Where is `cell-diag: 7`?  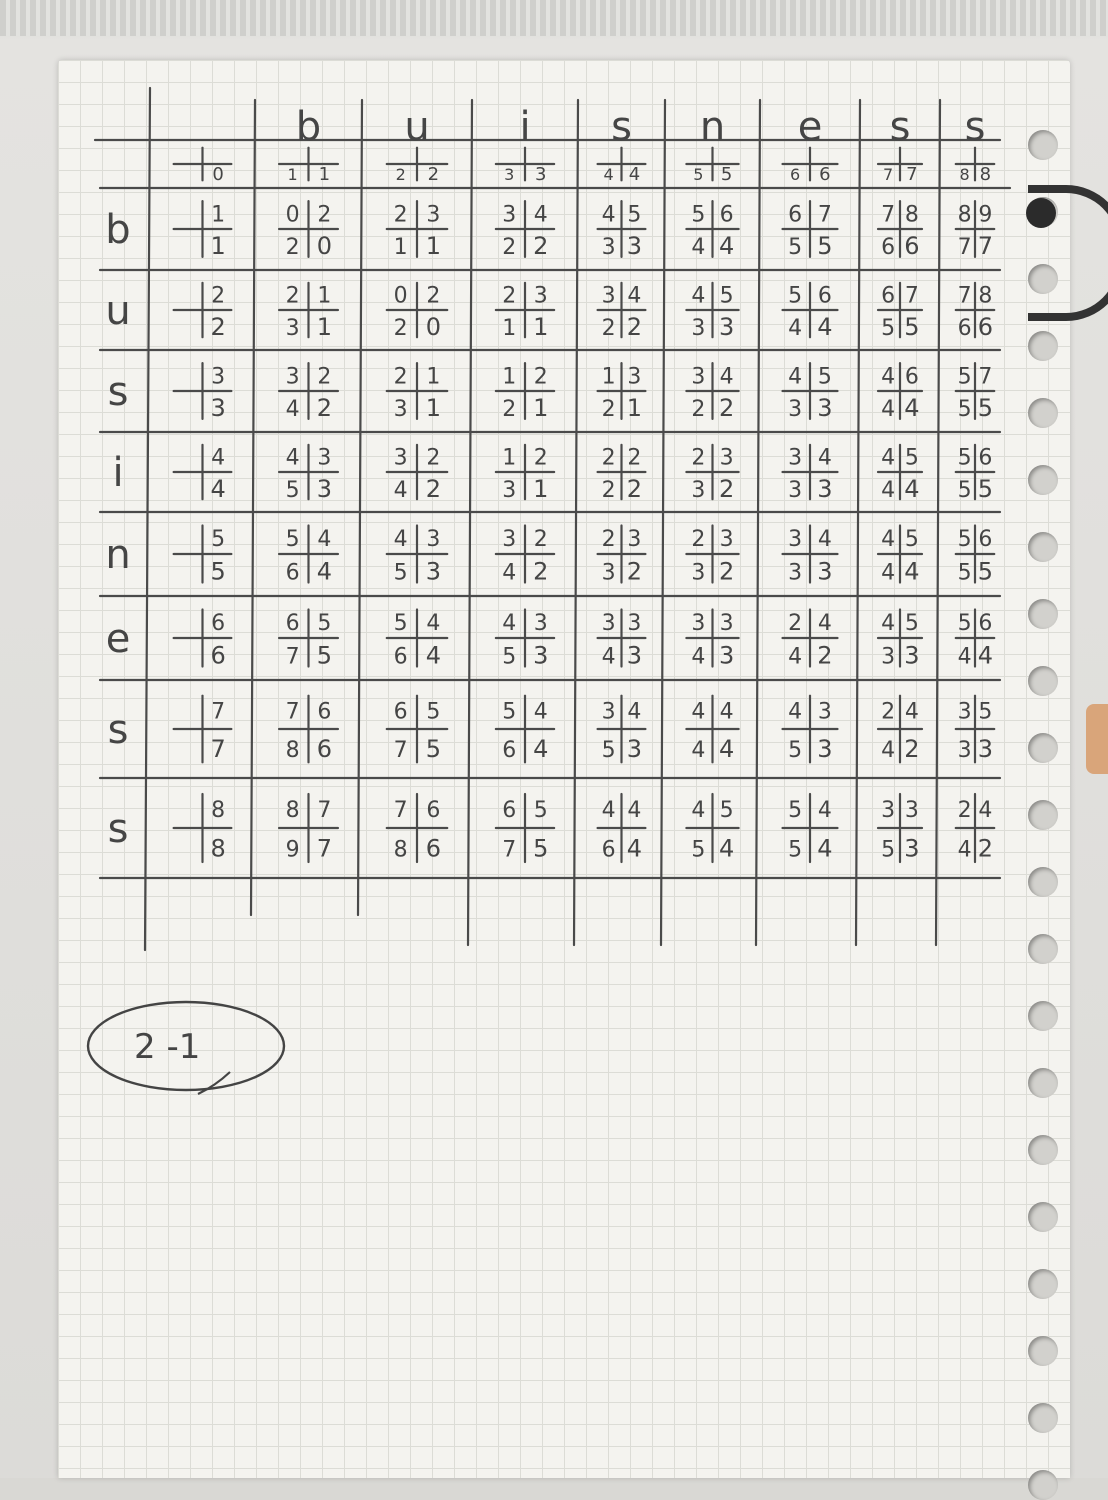 cell-diag: 7 is located at coordinates (965, 296).